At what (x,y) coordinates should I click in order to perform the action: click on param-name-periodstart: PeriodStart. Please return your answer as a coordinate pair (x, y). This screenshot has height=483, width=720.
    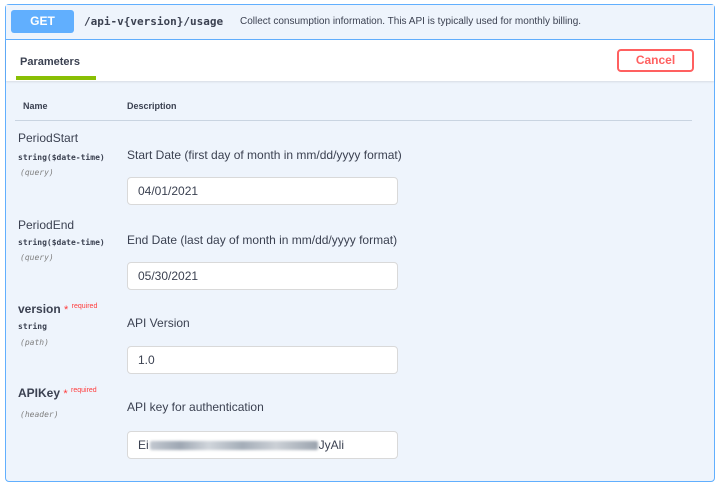
    Looking at the image, I should click on (48, 138).